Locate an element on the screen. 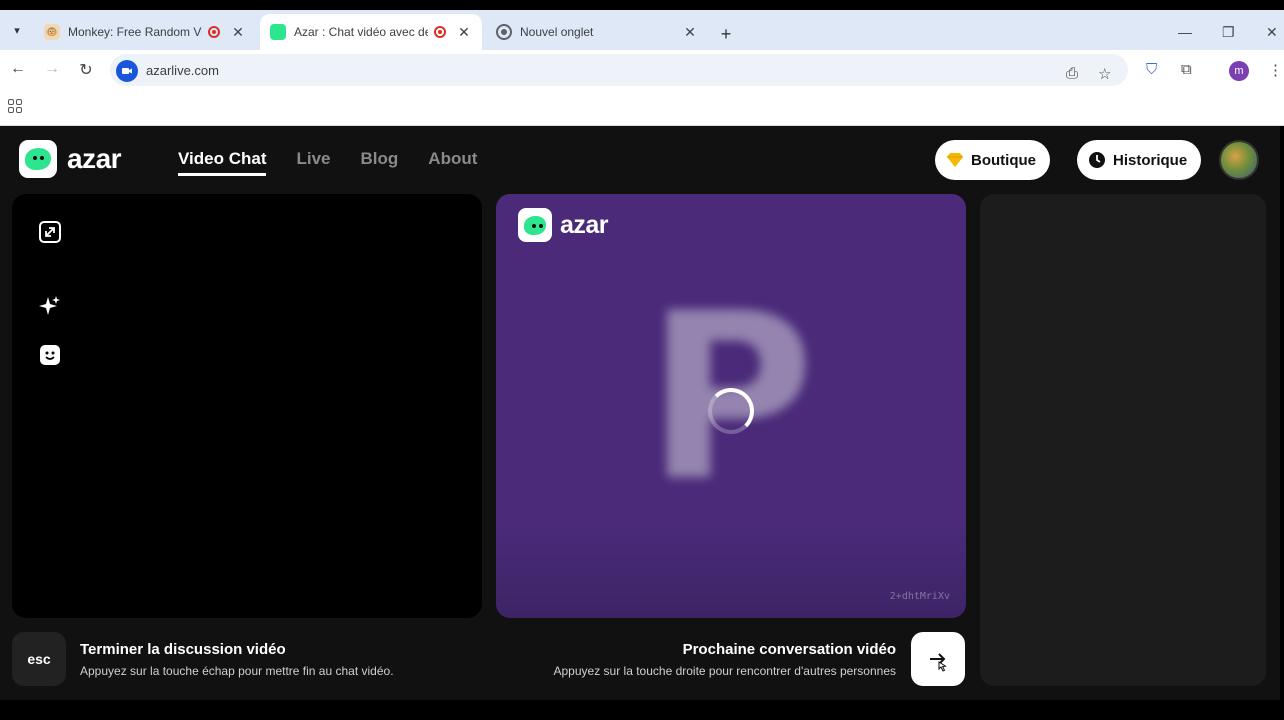 Image resolution: width=1284 pixels, height=720 pixels. restore-icon: ❐ is located at coordinates (1228, 32).